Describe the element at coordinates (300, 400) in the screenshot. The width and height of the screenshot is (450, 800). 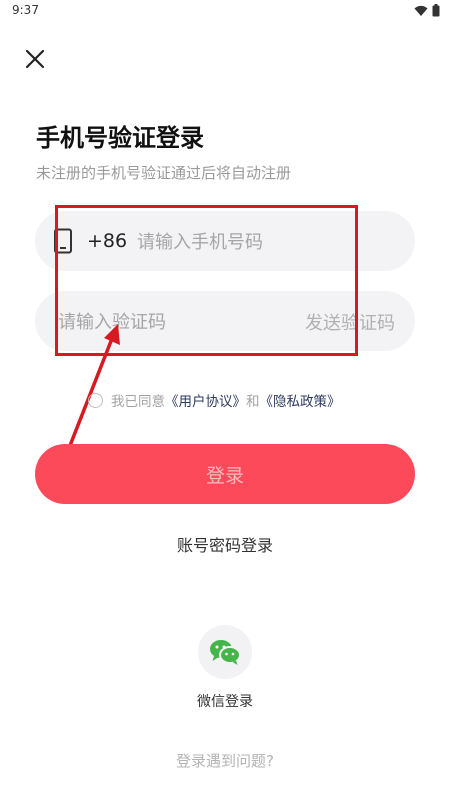
I see `privacy-policy-link: 《隐私政策》` at that location.